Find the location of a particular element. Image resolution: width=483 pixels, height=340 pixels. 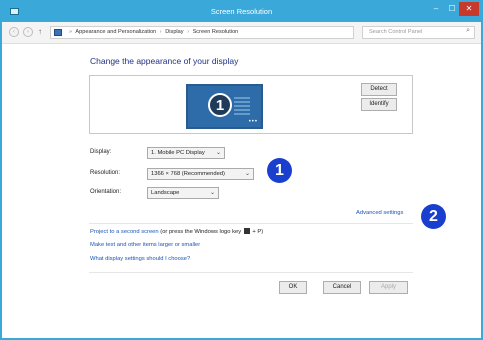

apply-button: Apply is located at coordinates (388, 287).